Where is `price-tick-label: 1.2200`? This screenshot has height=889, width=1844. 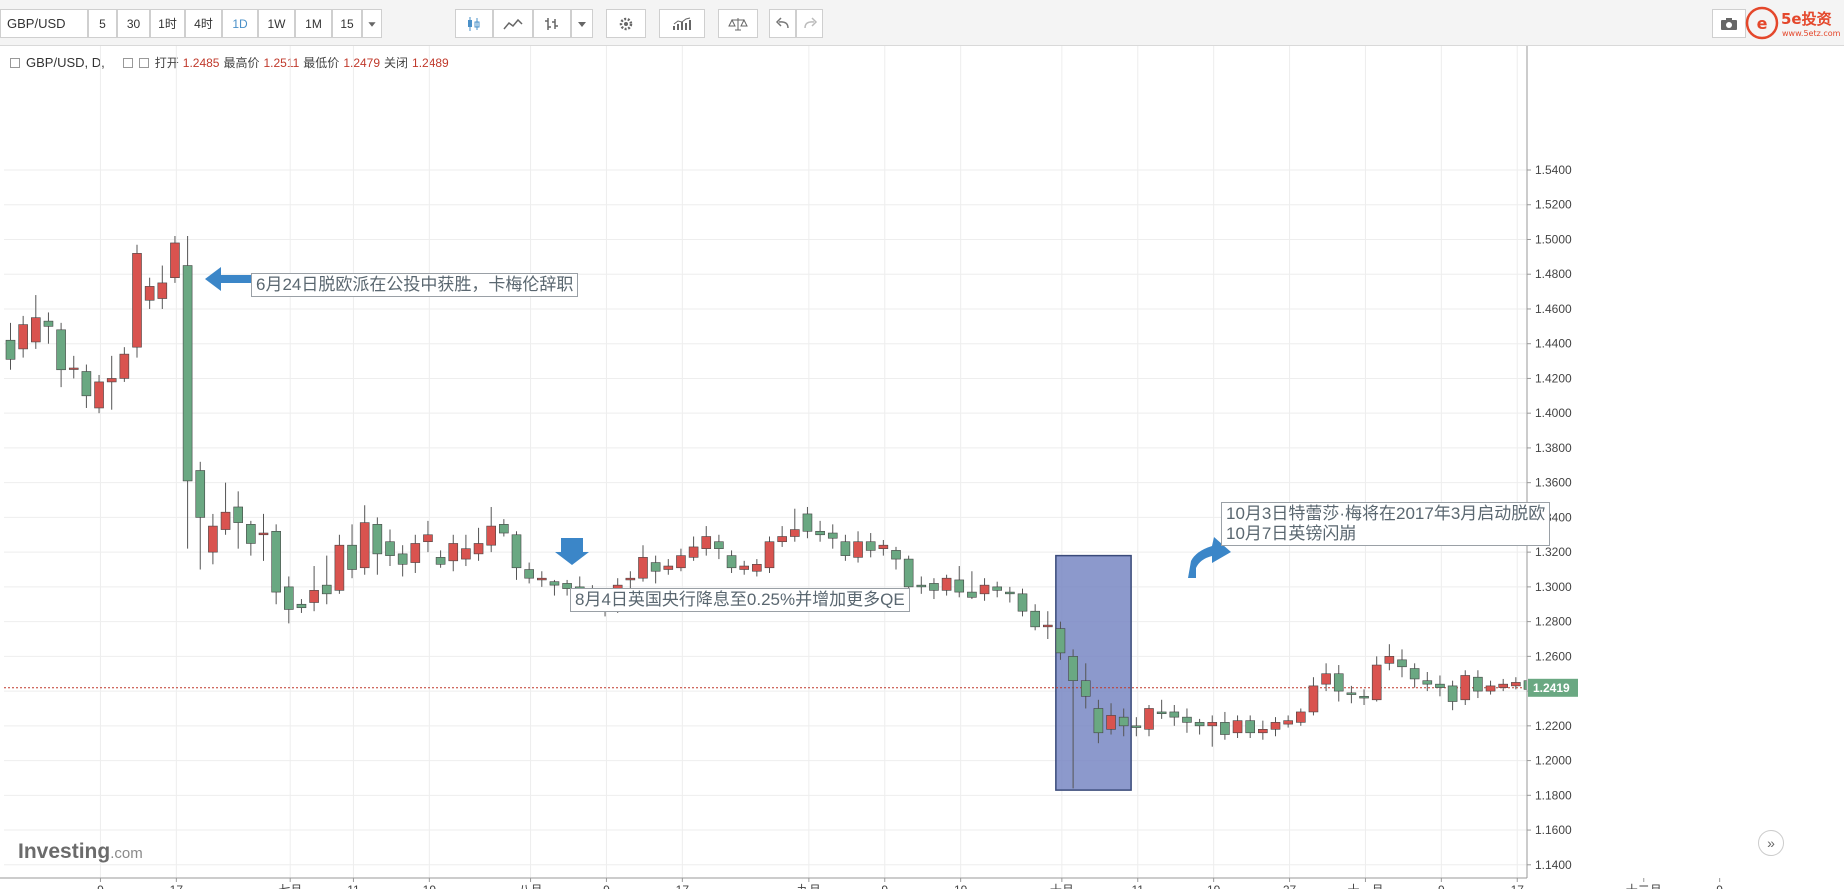
price-tick-label: 1.2200 is located at coordinates (1553, 726).